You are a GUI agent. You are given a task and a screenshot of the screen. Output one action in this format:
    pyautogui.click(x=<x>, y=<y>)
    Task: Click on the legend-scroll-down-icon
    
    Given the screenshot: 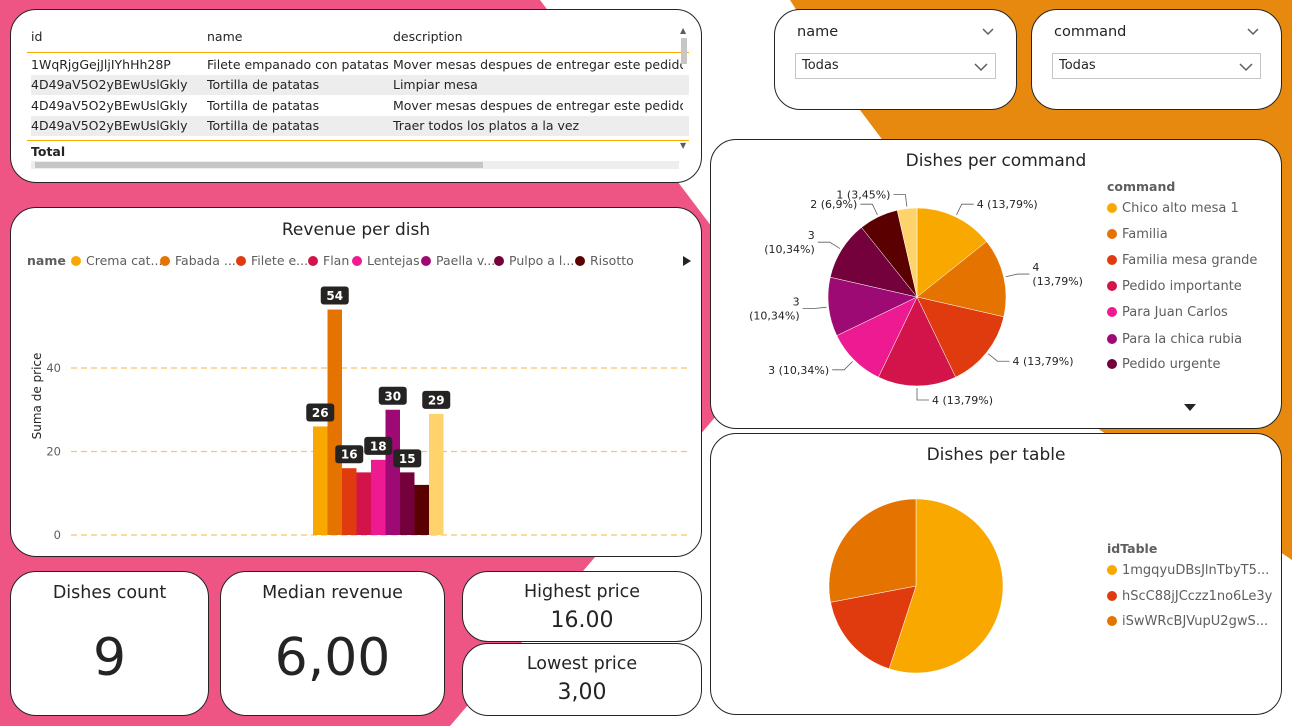 What is the action you would take?
    pyautogui.click(x=1190, y=408)
    